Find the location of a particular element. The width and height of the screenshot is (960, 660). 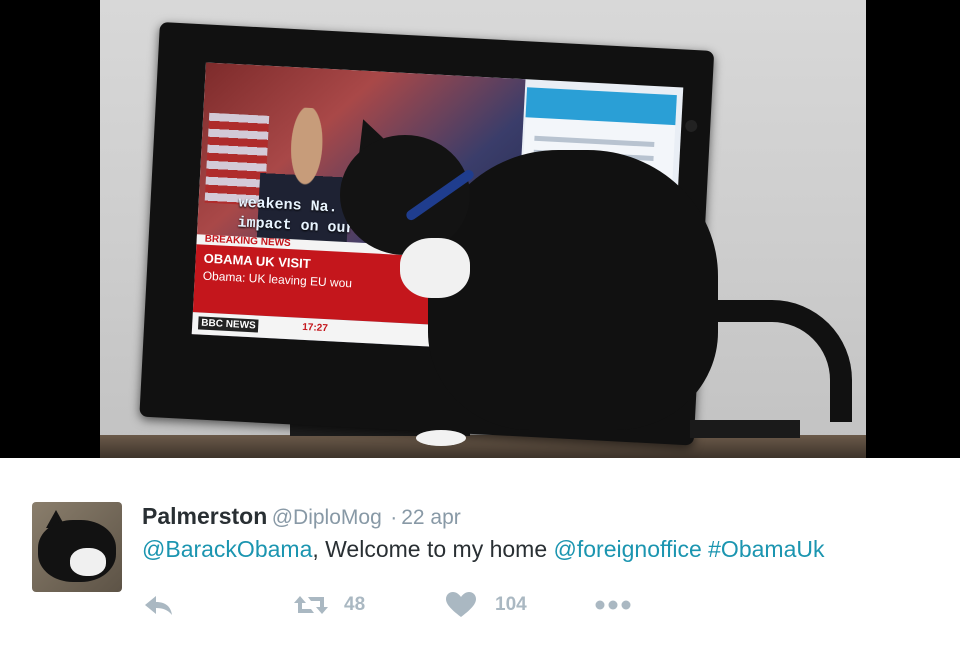

side-panel-line is located at coordinates (594, 141).